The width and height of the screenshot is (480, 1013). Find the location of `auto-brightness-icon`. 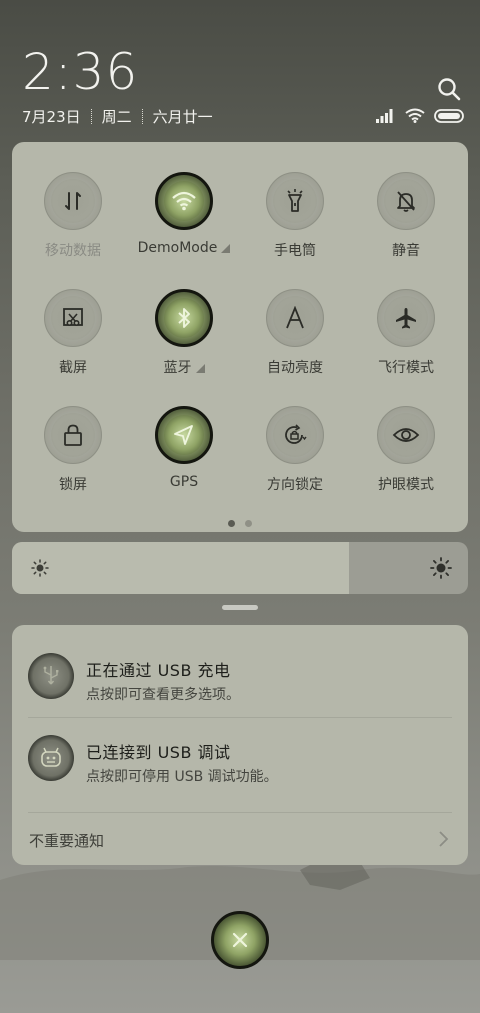

auto-brightness-icon is located at coordinates (295, 317).